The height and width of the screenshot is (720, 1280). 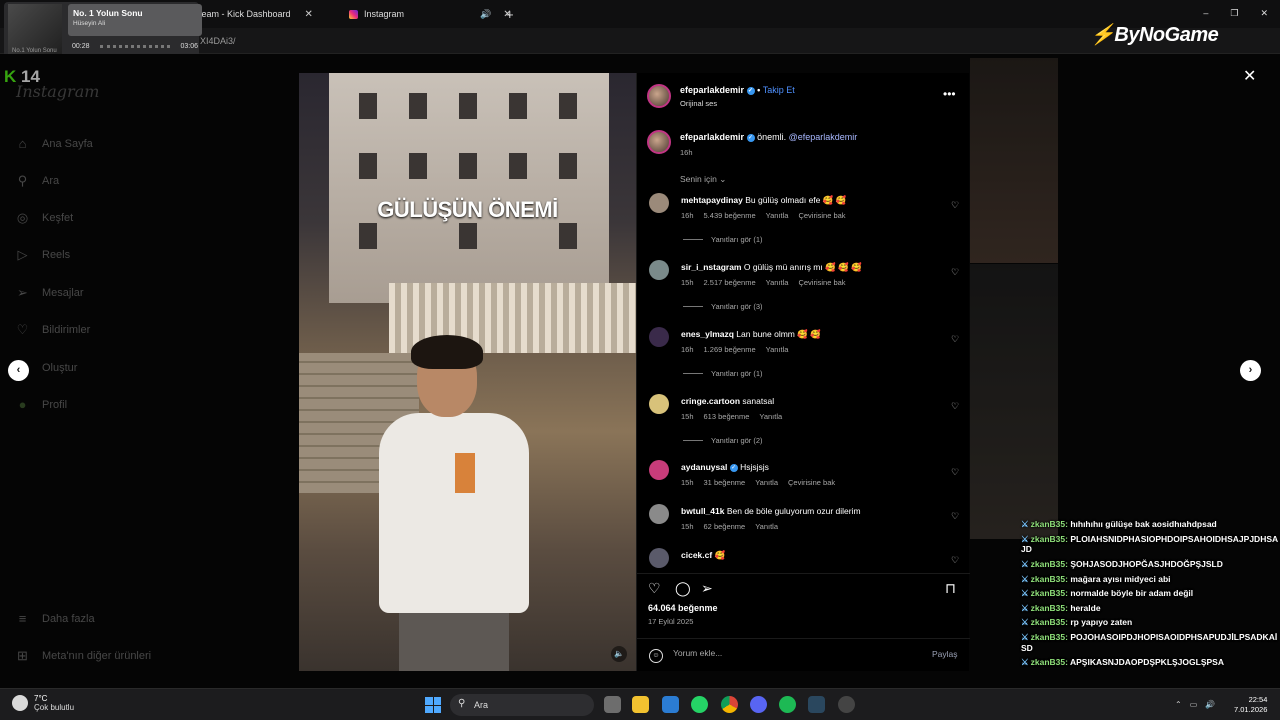 I want to click on view-replies-button: Yanıtları gör (2), so click(x=723, y=440).